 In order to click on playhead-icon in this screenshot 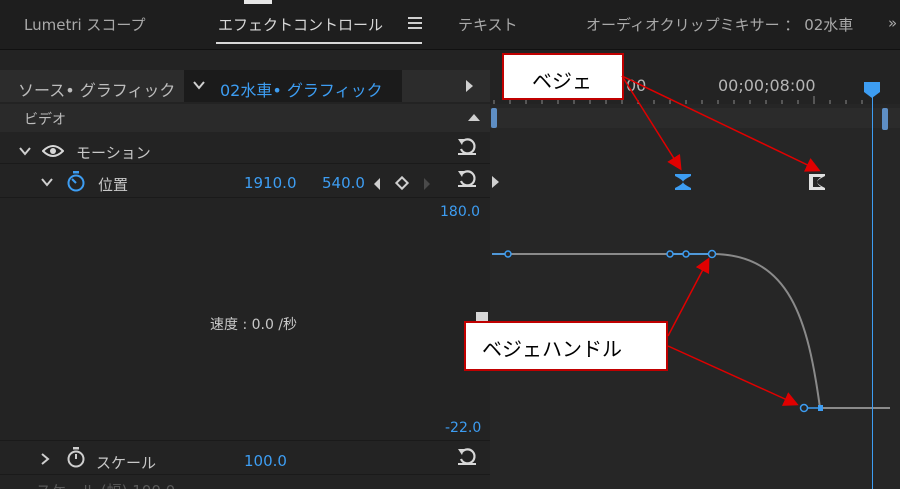, I will do `click(872, 90)`.